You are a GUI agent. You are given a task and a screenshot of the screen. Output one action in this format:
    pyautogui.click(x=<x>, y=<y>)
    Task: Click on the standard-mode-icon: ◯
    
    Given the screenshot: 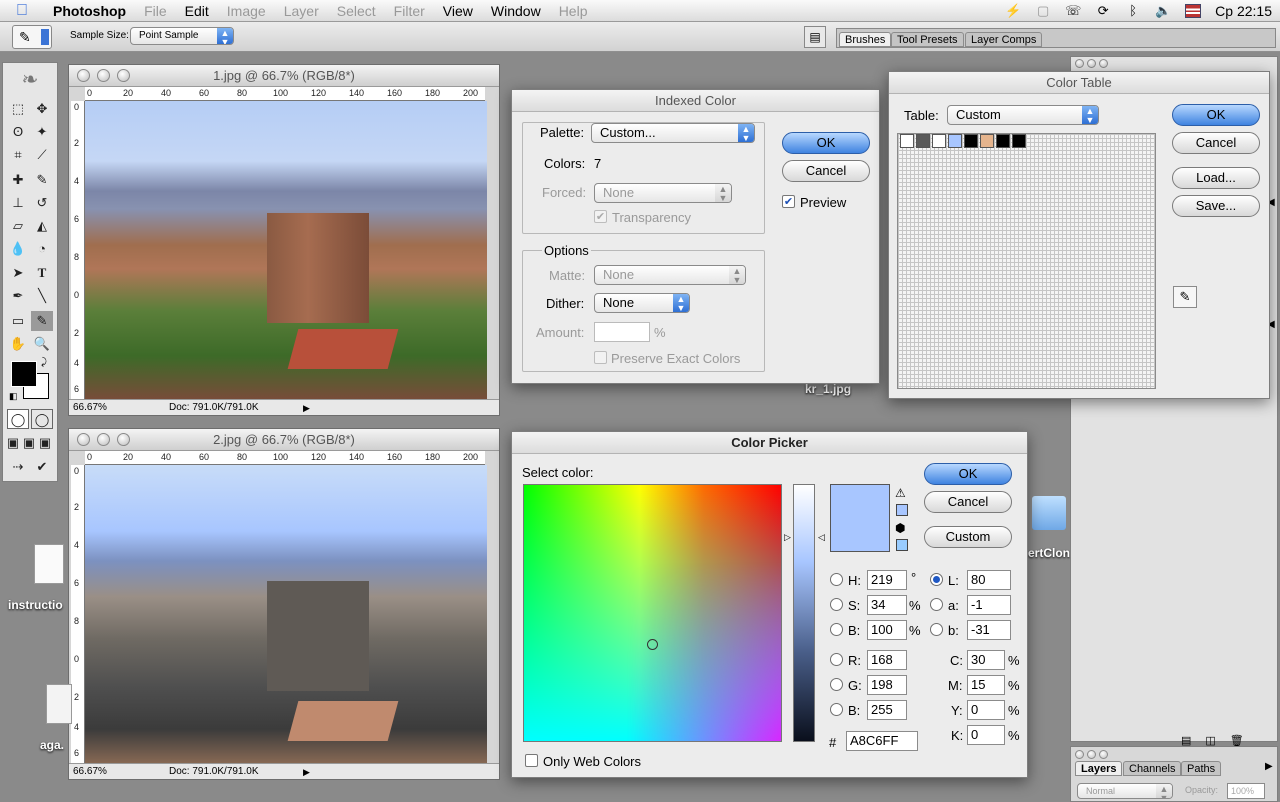 What is the action you would take?
    pyautogui.click(x=18, y=419)
    